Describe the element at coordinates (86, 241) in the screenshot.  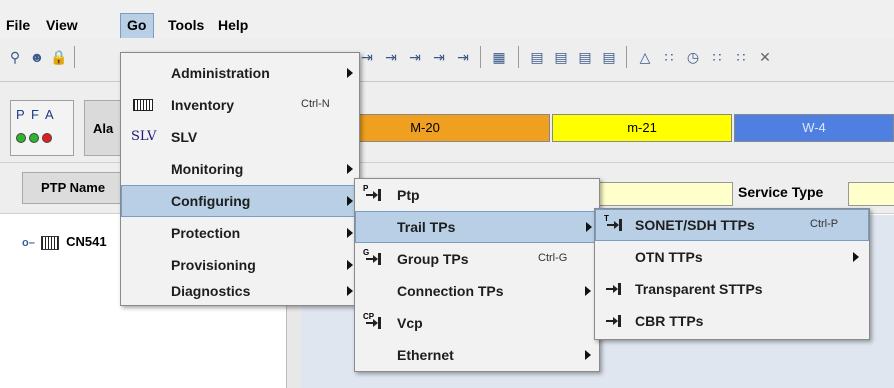
I see `tree-node-label: CN541` at that location.